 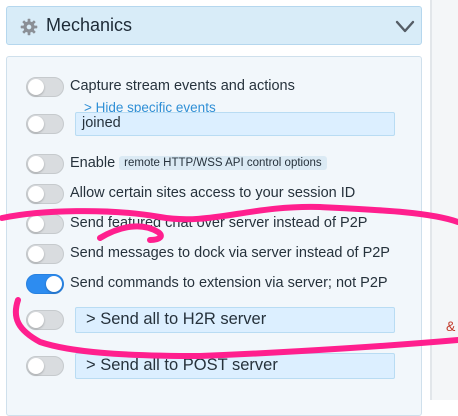 What do you see at coordinates (45, 284) in the screenshot?
I see `extension-commands-toggle` at bounding box center [45, 284].